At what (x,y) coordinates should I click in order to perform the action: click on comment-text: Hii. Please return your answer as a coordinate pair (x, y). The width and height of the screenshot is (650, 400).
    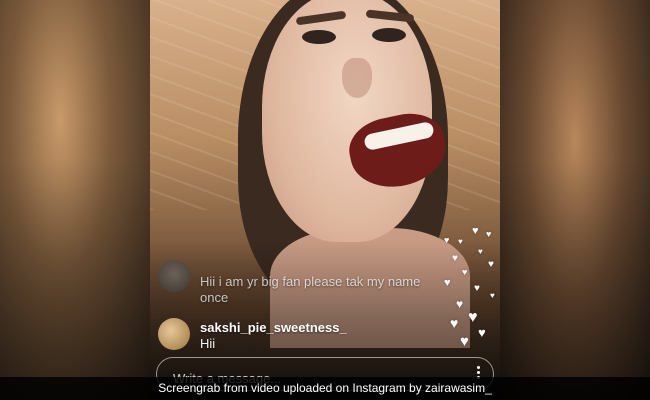
    Looking at the image, I should click on (208, 343).